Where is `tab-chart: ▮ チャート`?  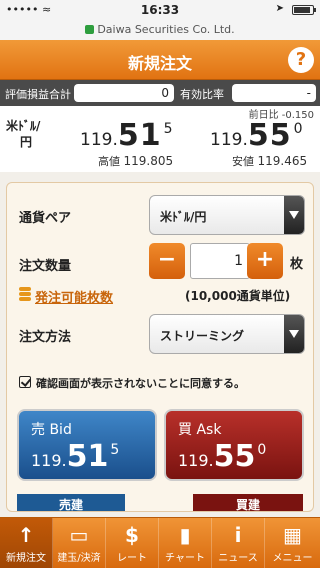 tab-chart: ▮ チャート is located at coordinates (185, 543).